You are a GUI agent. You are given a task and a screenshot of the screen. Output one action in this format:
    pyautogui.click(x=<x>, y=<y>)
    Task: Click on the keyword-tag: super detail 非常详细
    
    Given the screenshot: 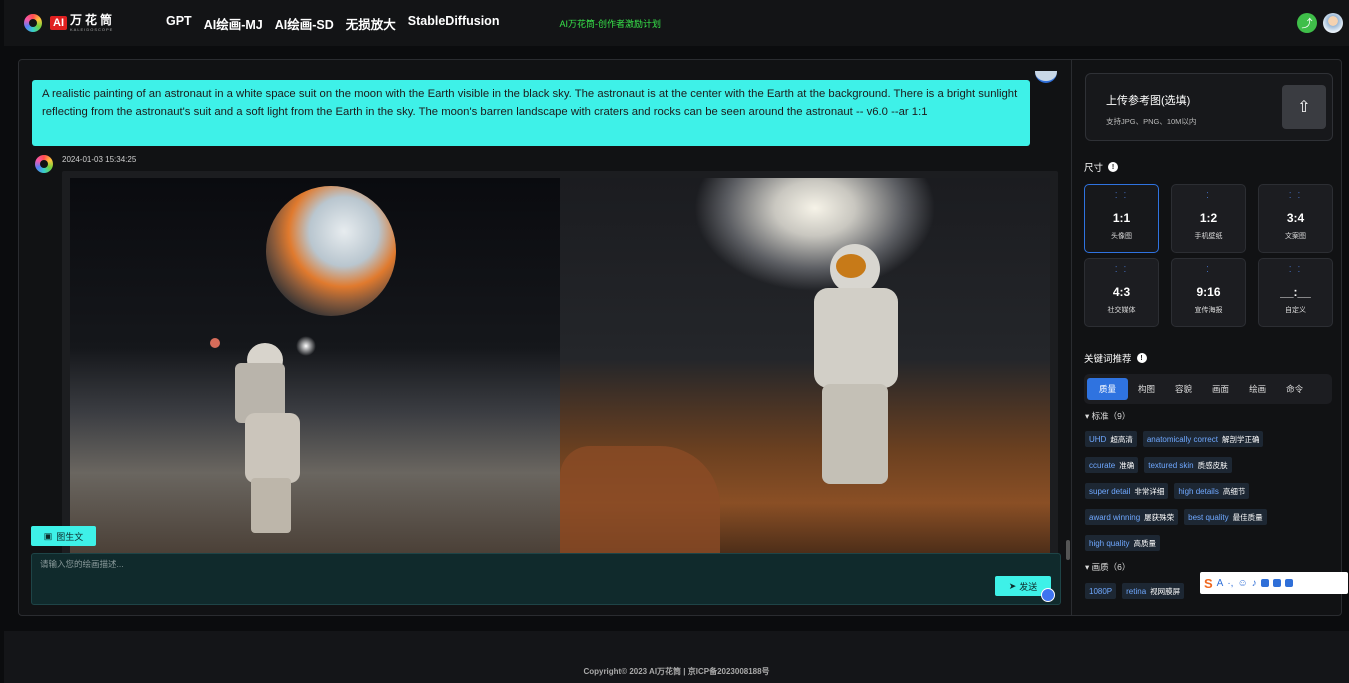 What is the action you would take?
    pyautogui.click(x=1127, y=491)
    